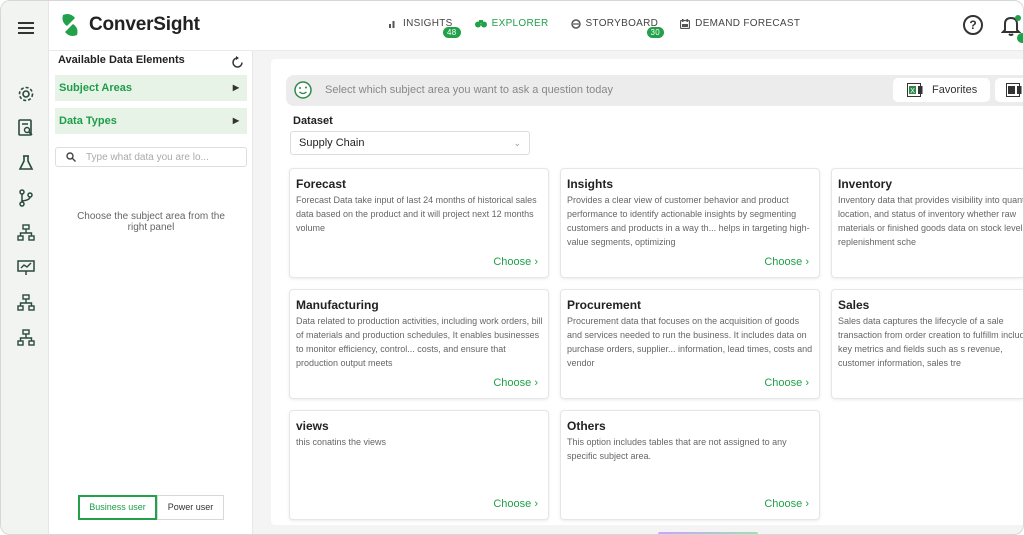 This screenshot has width=1024, height=535. Describe the element at coordinates (341, 442) in the screenshot. I see `card-description: this conatins the views` at that location.